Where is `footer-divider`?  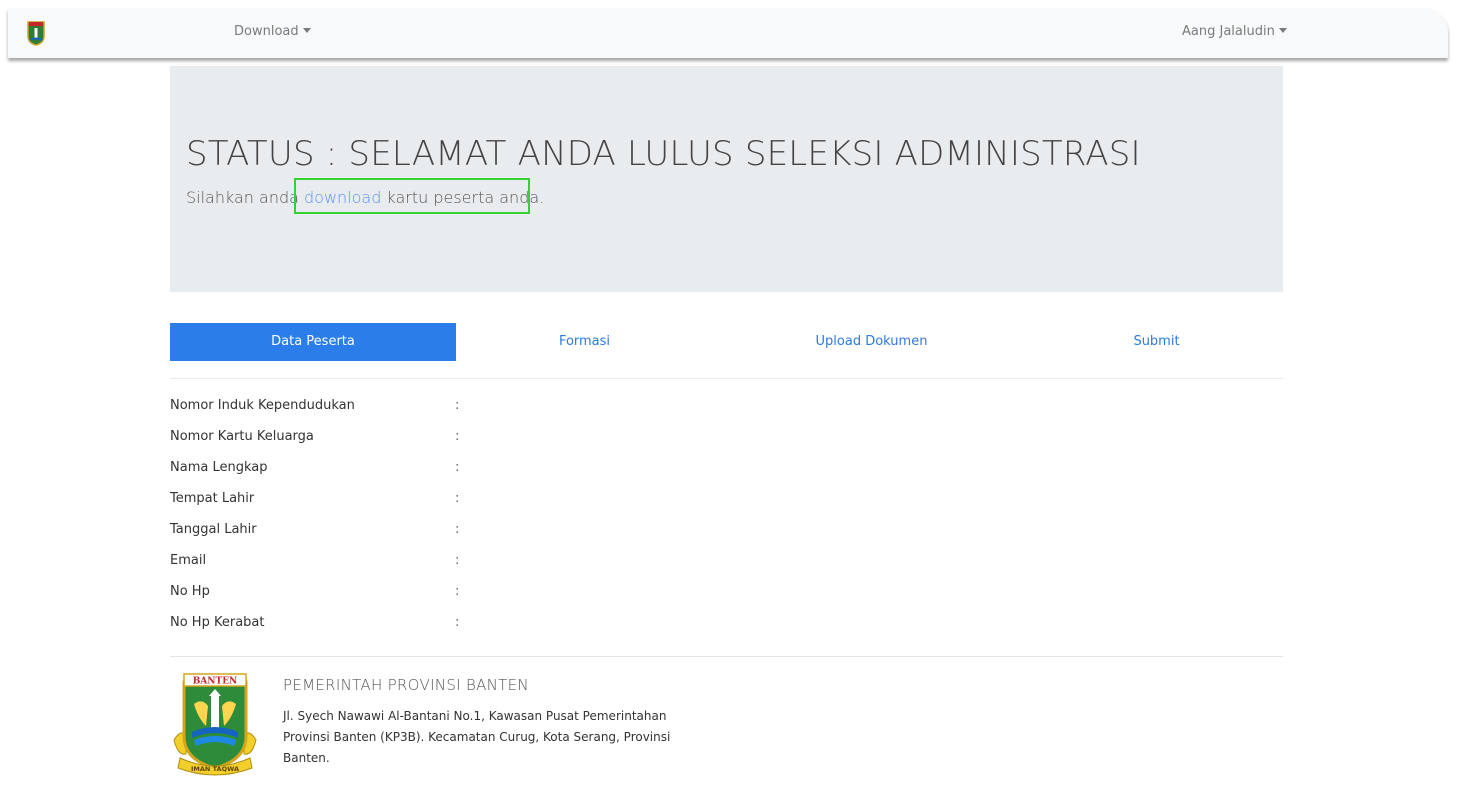
footer-divider is located at coordinates (726, 656).